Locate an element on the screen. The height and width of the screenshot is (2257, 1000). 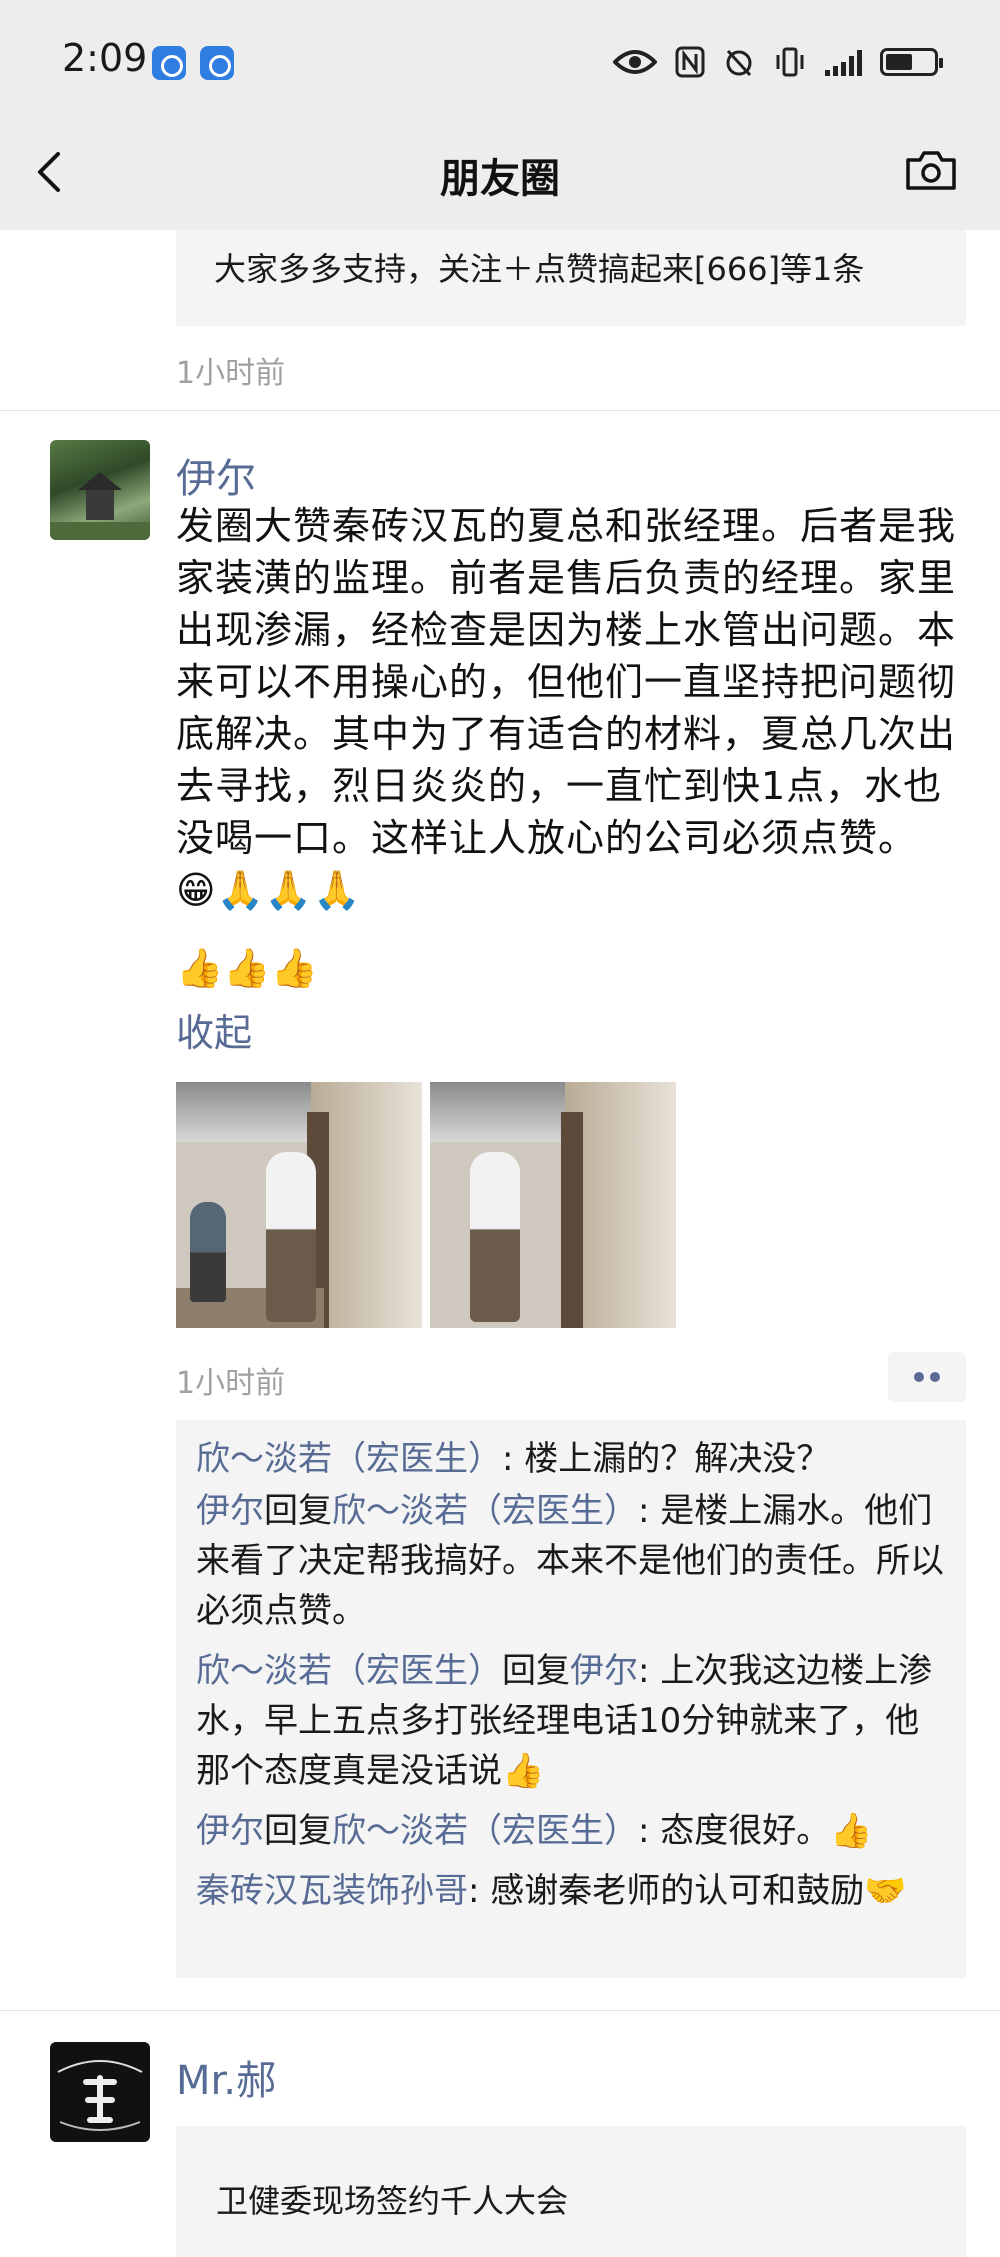
comment: 伊尔回复欣～淡若（宏医生）: 态度很好。👍 is located at coordinates (573, 1831).